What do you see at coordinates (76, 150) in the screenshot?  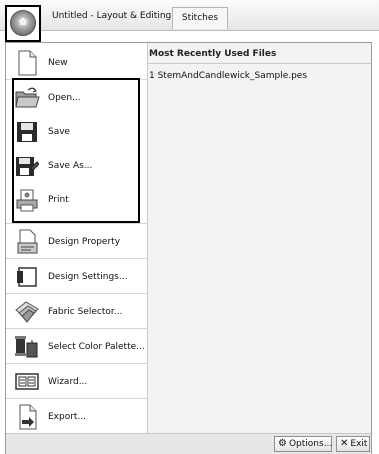 I see `annotation-highlight-box` at bounding box center [76, 150].